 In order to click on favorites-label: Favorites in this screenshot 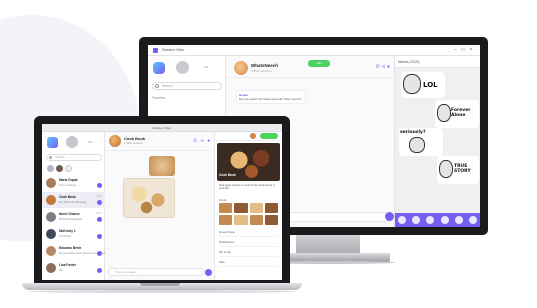, I will do `click(159, 98)`.